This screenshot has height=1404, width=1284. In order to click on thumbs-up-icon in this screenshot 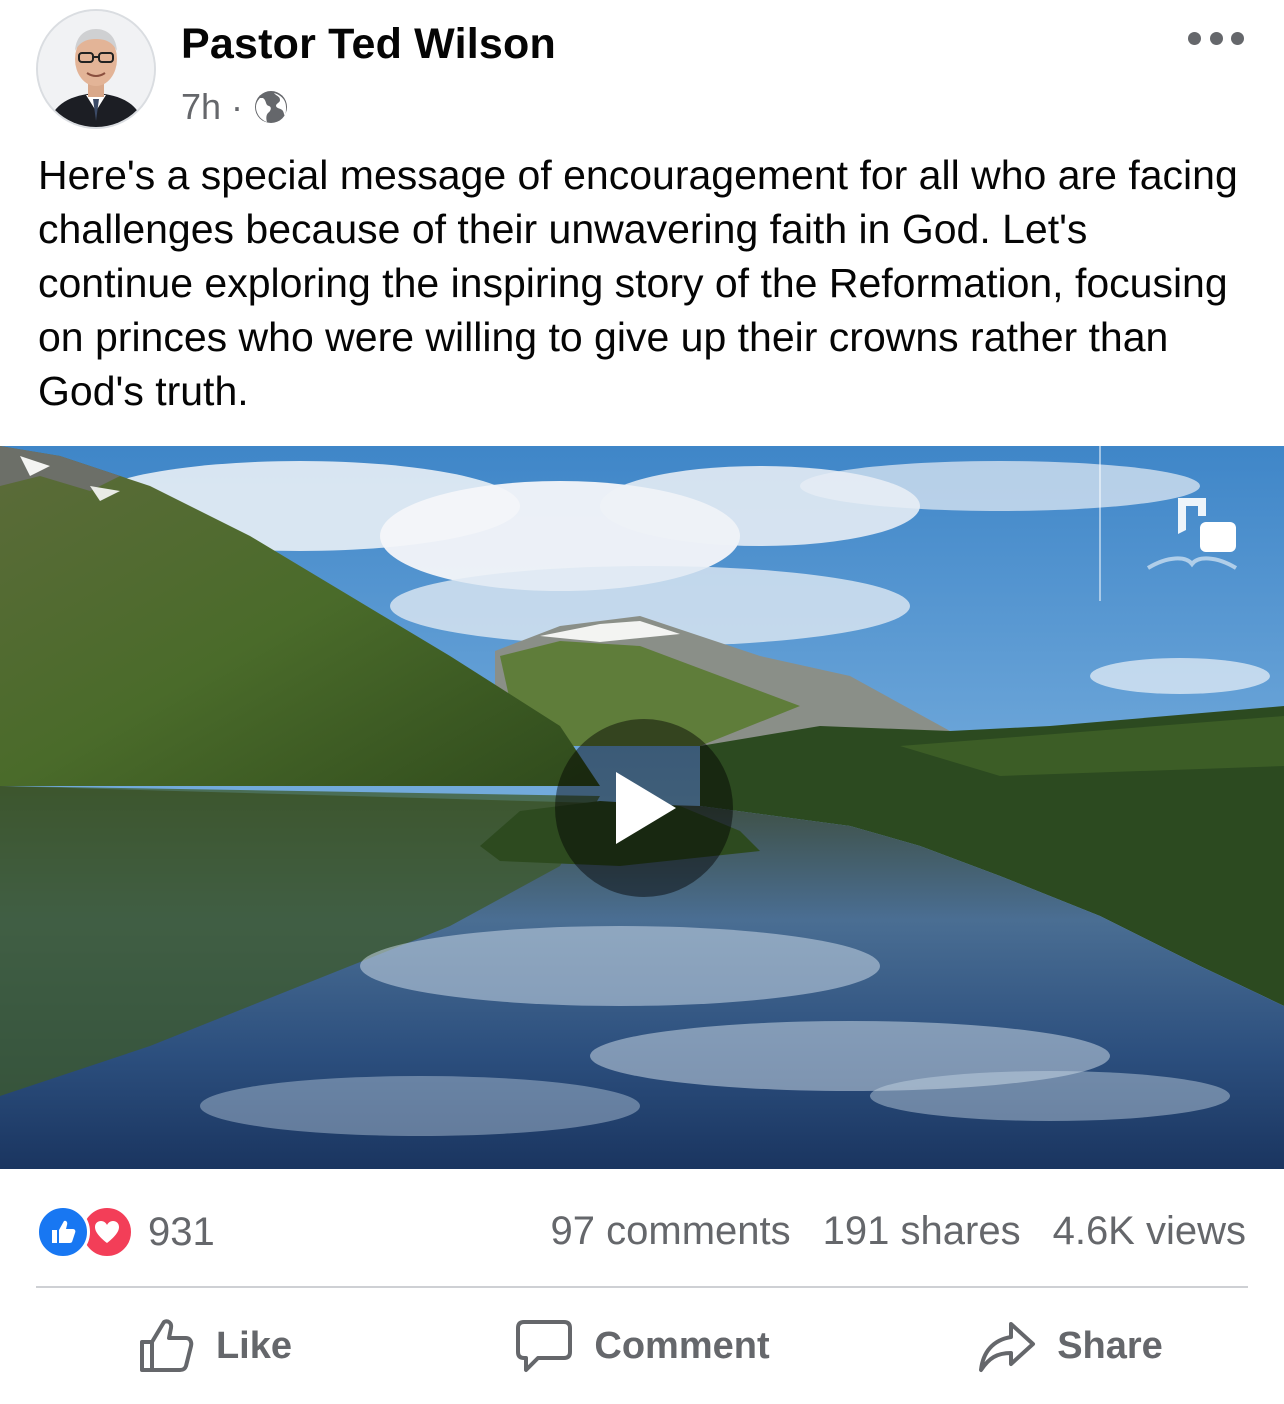, I will do `click(166, 1345)`.